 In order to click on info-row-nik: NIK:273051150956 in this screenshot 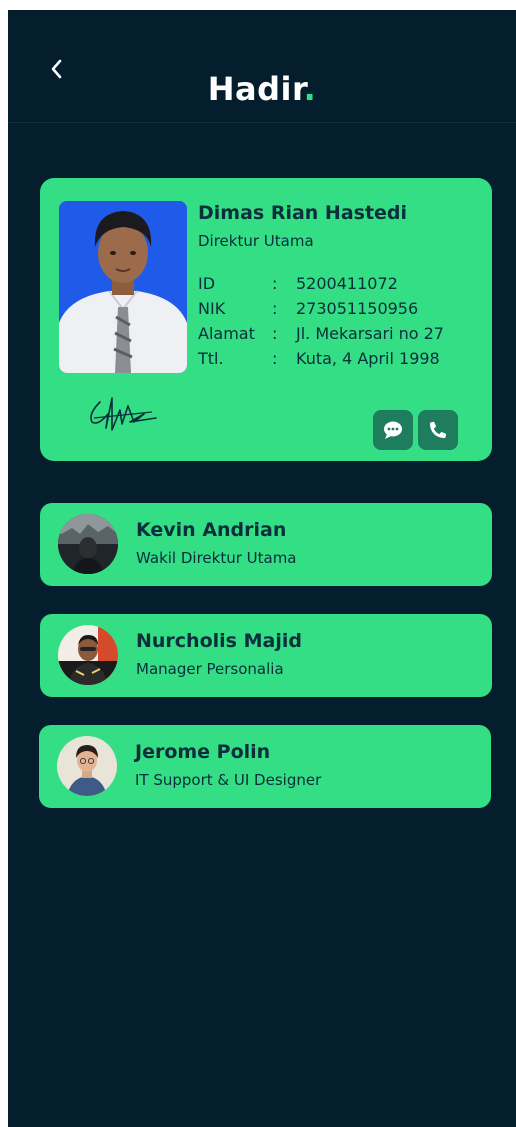, I will do `click(308, 308)`.